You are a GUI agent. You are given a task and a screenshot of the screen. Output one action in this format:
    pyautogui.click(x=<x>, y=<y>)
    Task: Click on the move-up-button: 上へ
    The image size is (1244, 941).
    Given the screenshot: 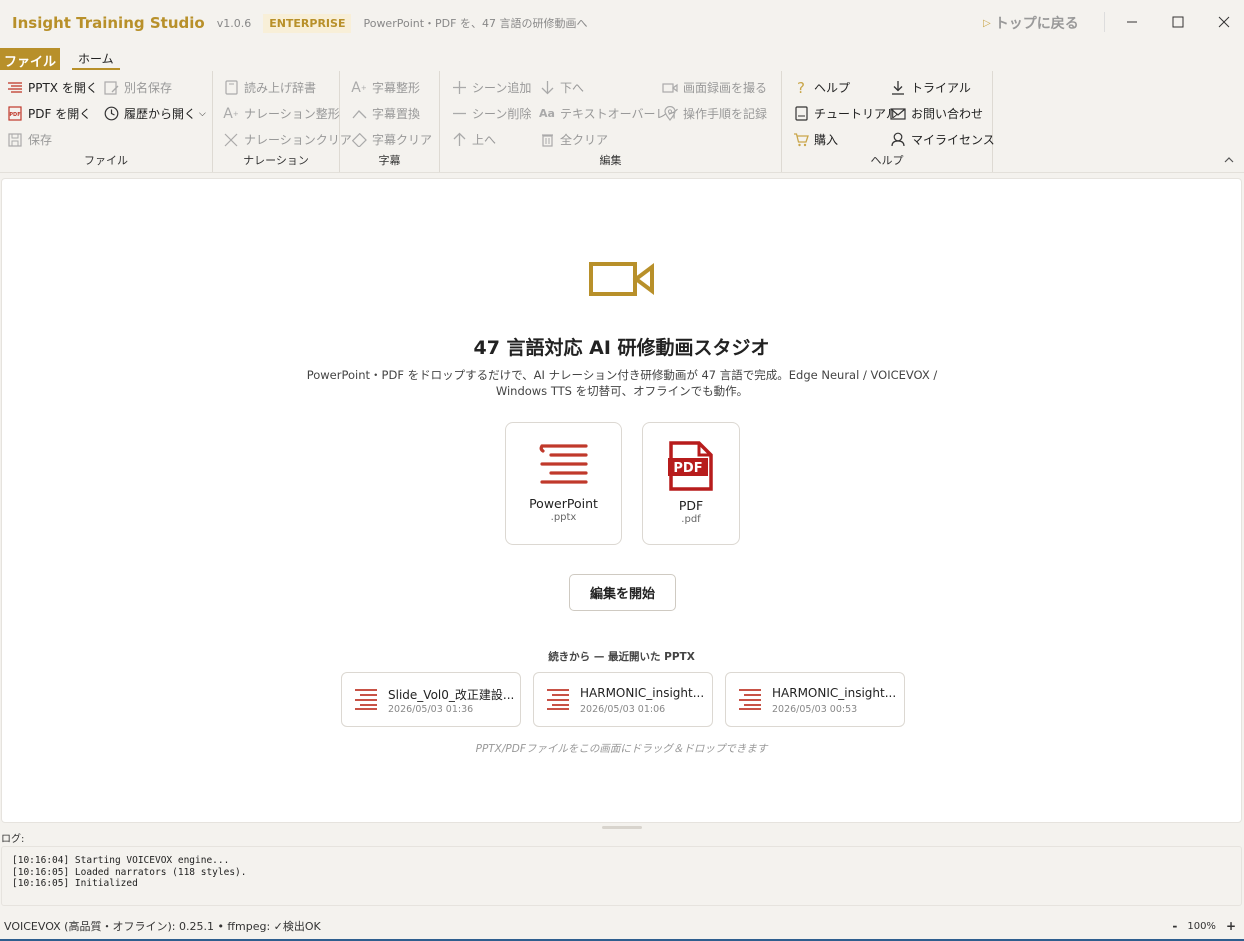 What is the action you would take?
    pyautogui.click(x=473, y=139)
    